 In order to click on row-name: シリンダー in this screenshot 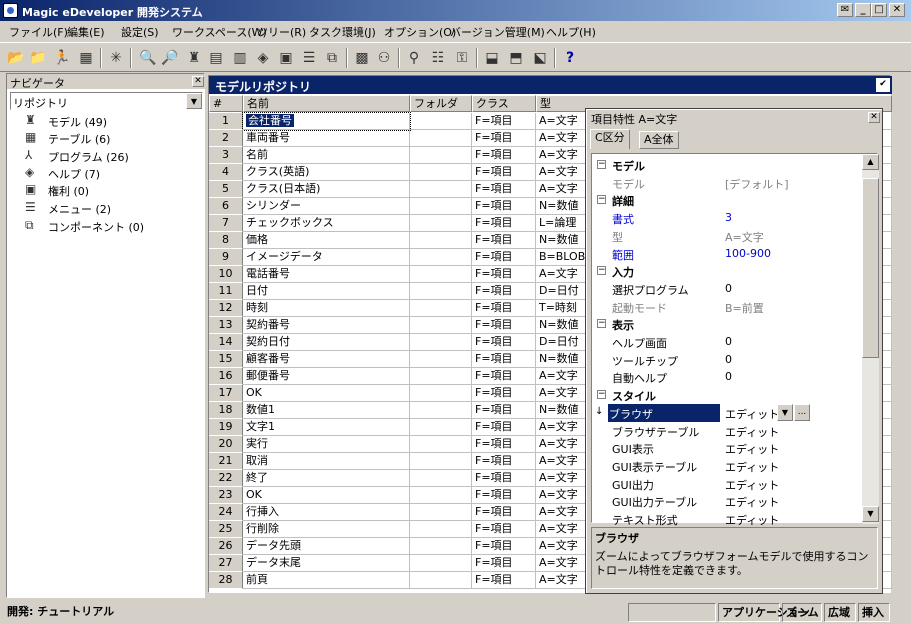, I will do `click(326, 206)`.